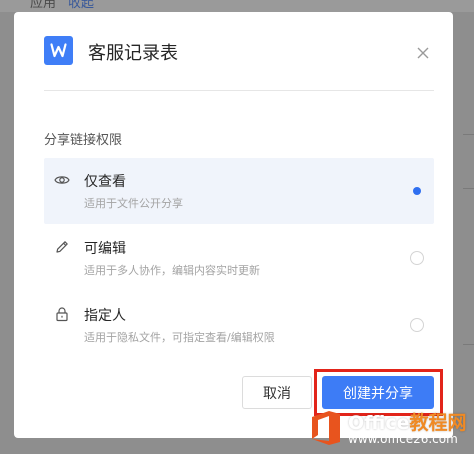 The height and width of the screenshot is (454, 474). What do you see at coordinates (239, 258) in the screenshot?
I see `permission-option-editable: 可编辑 适用于多人协作，编辑内容实时更新` at bounding box center [239, 258].